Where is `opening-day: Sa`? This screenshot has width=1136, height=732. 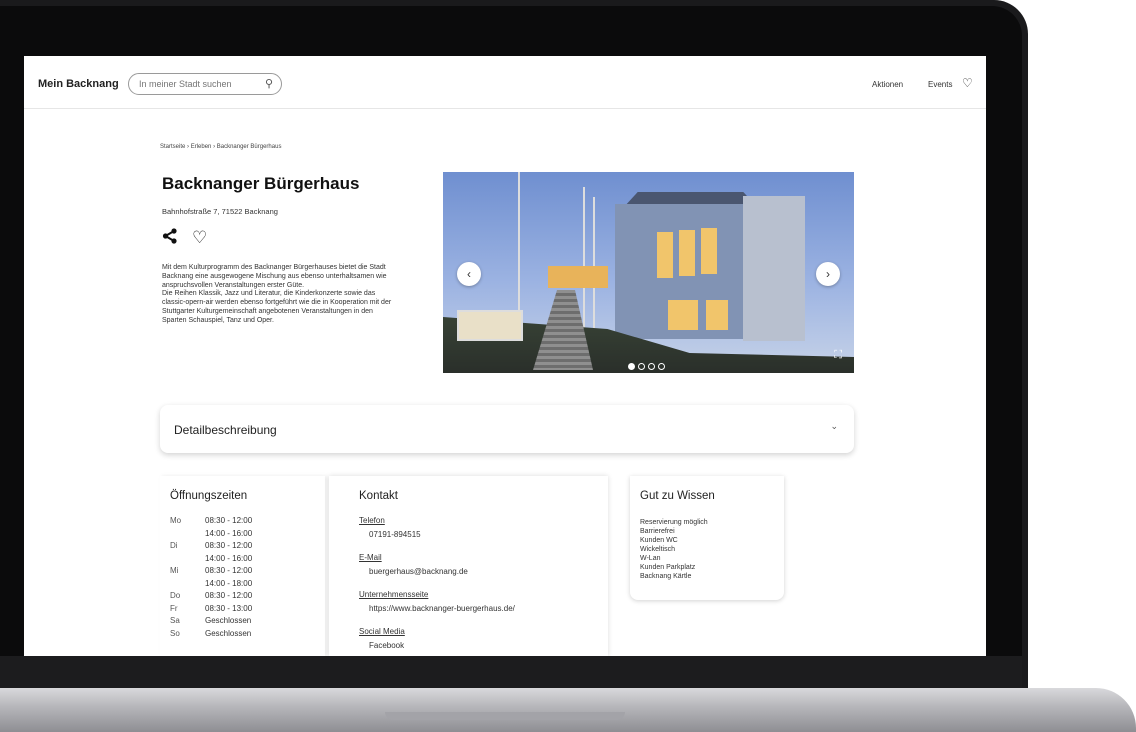 opening-day: Sa is located at coordinates (175, 620).